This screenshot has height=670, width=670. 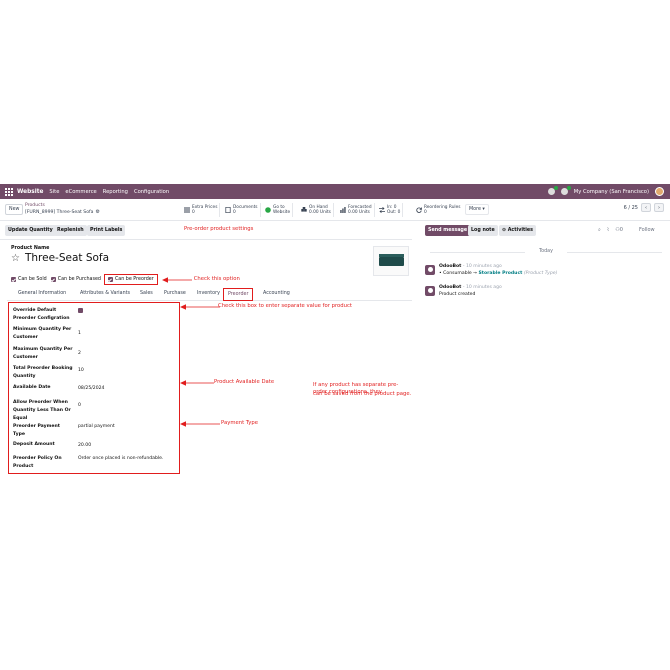 What do you see at coordinates (382, 210) in the screenshot?
I see `exchange-icon` at bounding box center [382, 210].